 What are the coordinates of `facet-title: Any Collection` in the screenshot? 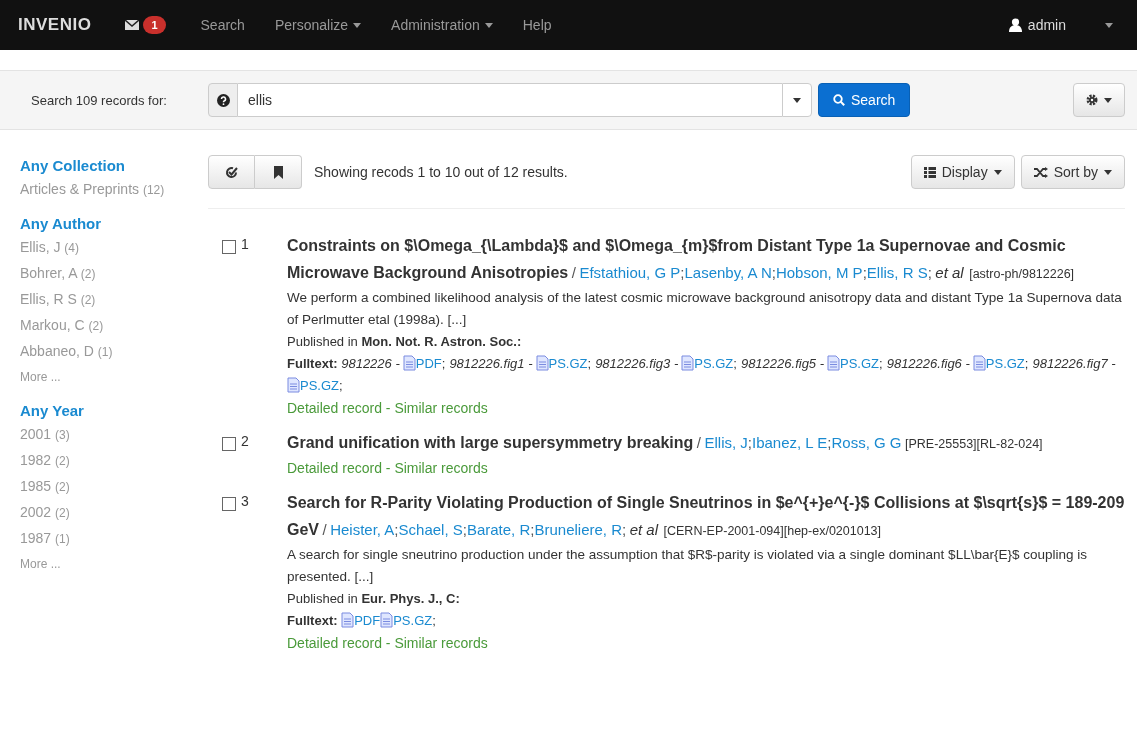 It's located at (72, 166).